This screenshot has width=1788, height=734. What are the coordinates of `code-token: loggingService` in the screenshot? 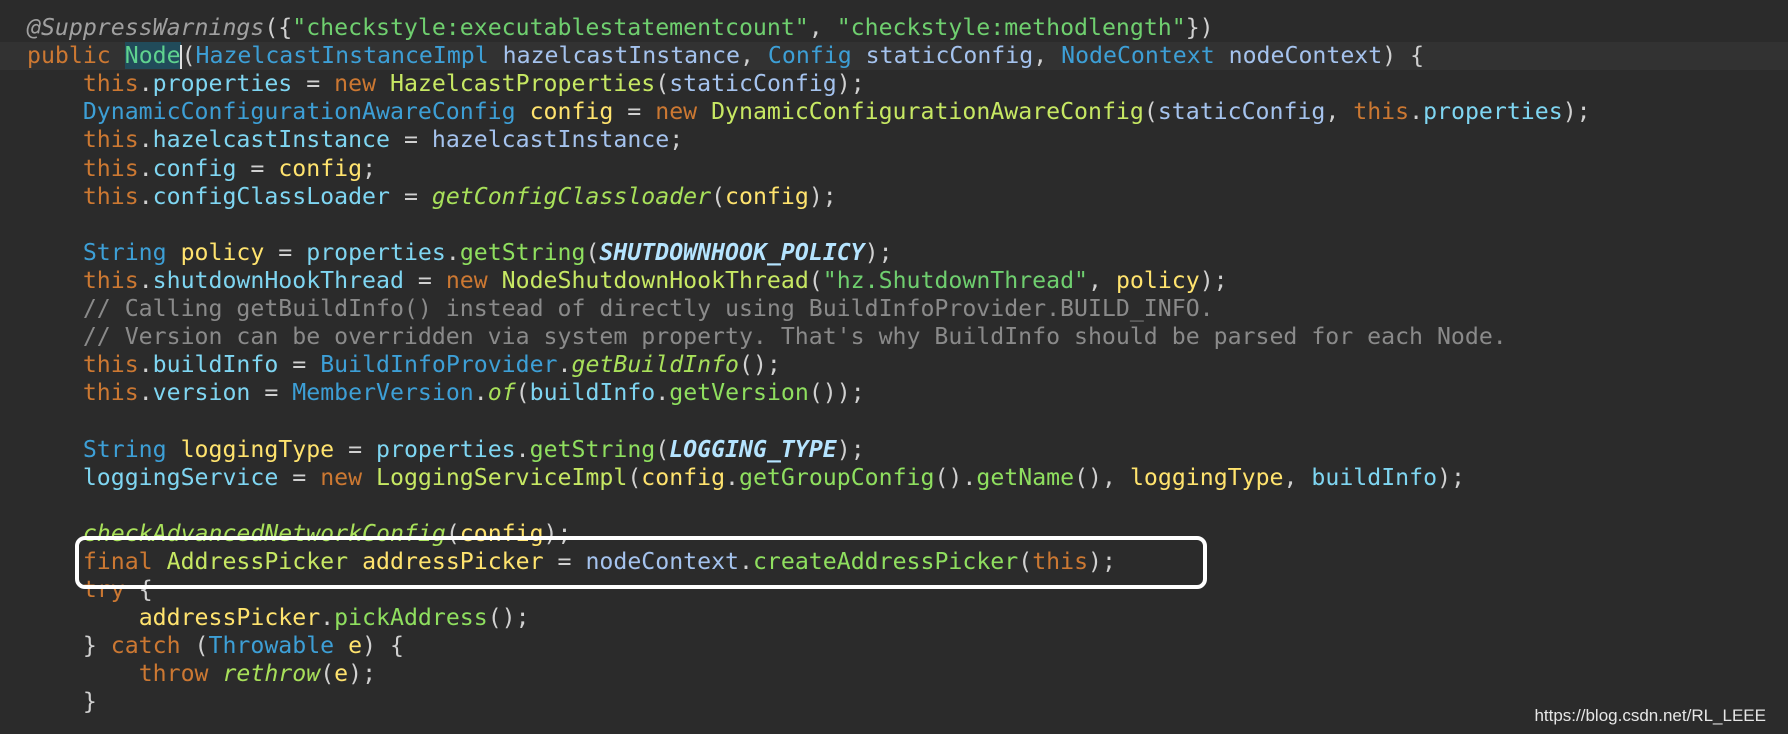 It's located at (180, 477).